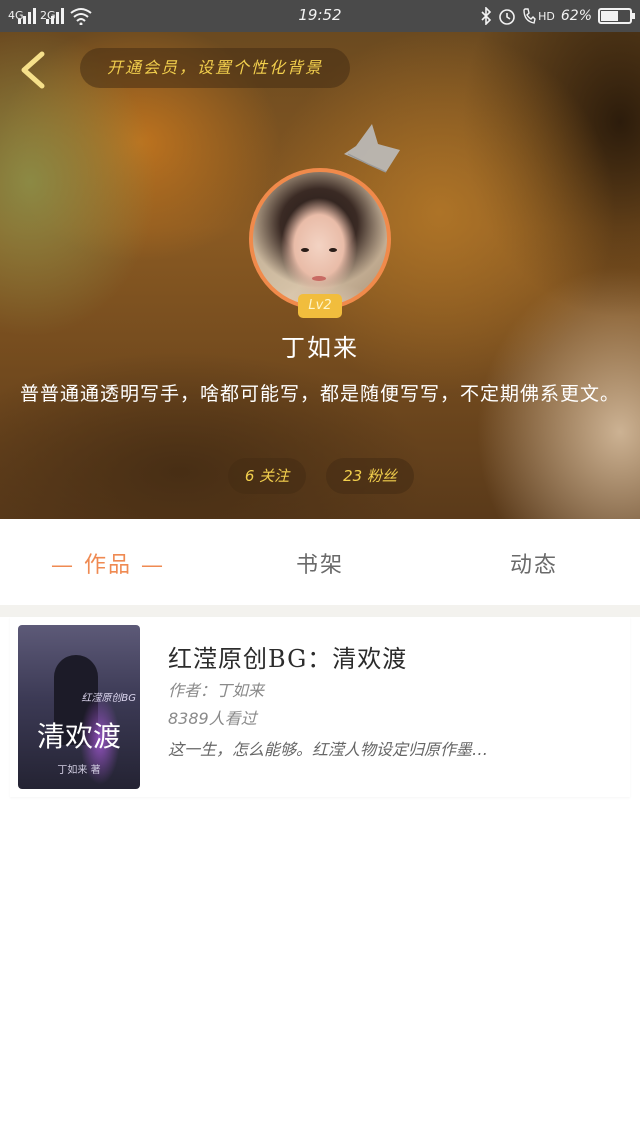 This screenshot has height=1138, width=640. Describe the element at coordinates (609, 16) in the screenshot. I see `battery-fill` at that location.